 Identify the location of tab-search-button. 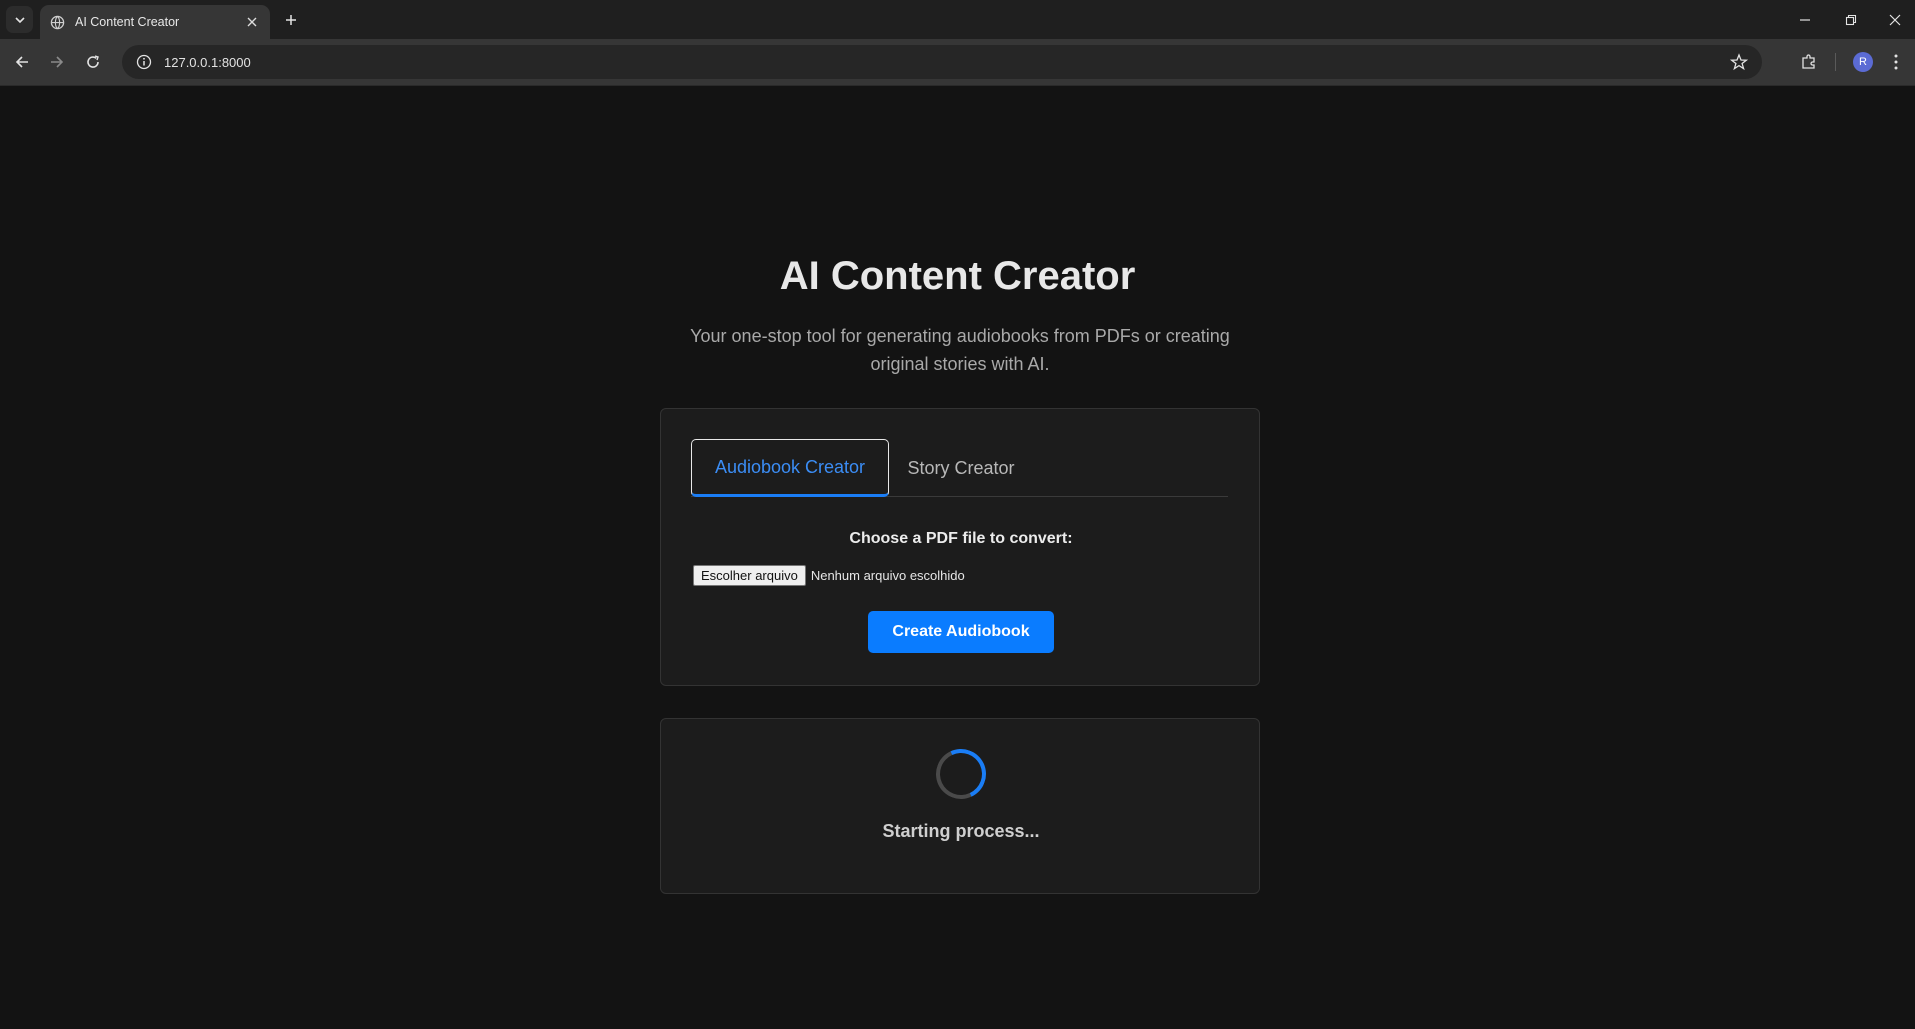
(19, 19).